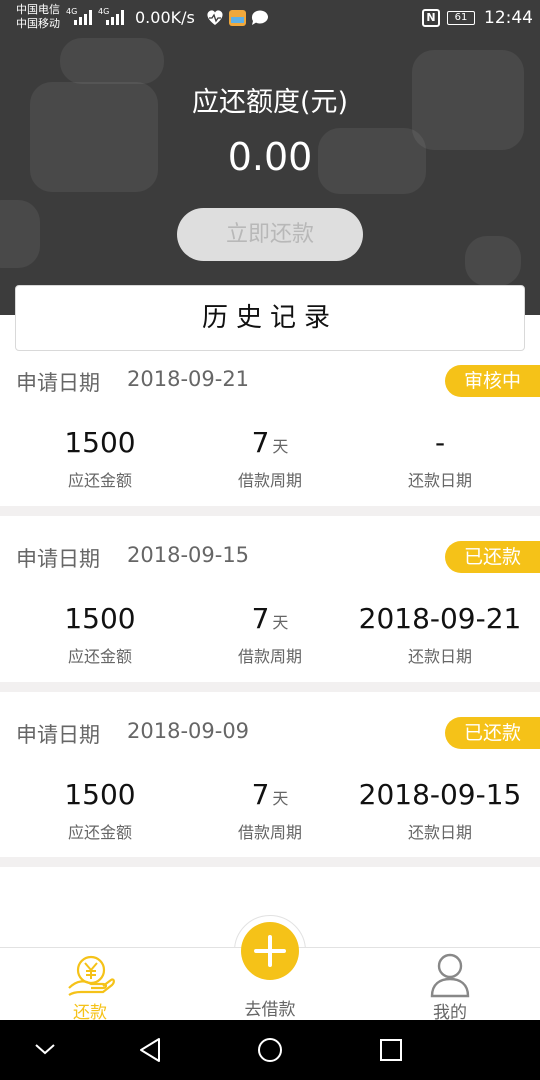 The height and width of the screenshot is (1080, 540). What do you see at coordinates (270, 234) in the screenshot?
I see `repay-now-button: 立即还款` at bounding box center [270, 234].